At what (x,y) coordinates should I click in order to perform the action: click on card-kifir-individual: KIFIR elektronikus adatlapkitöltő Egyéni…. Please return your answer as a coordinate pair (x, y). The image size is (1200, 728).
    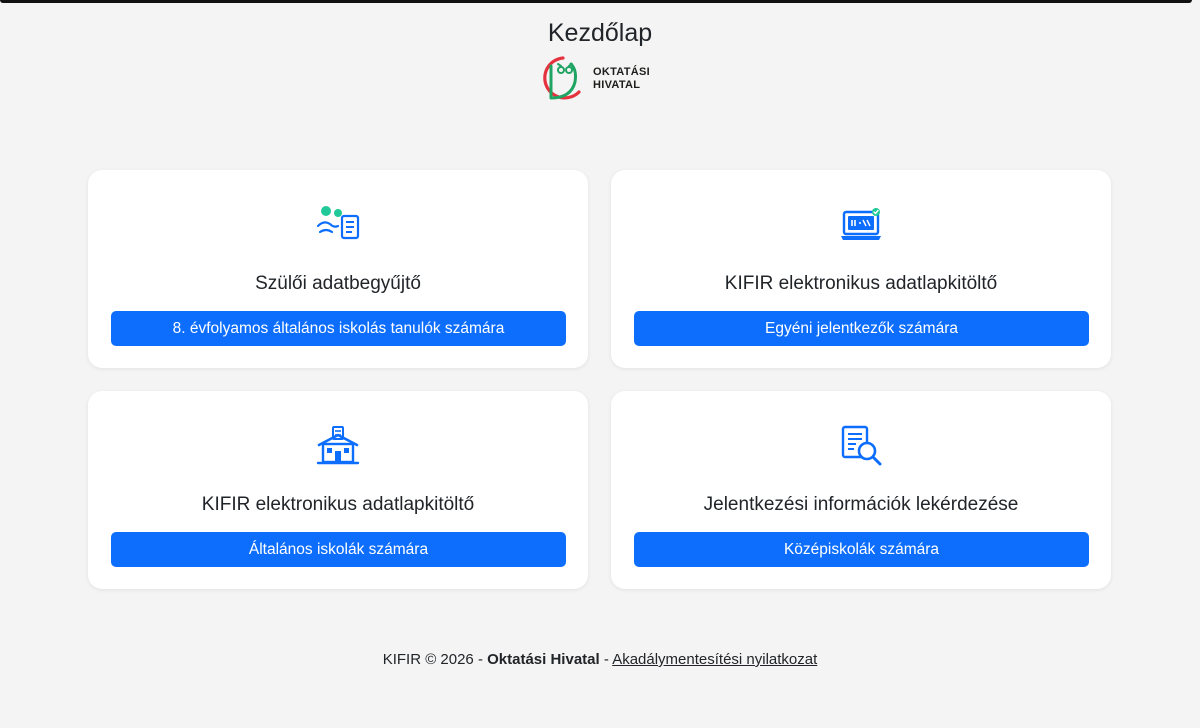
    Looking at the image, I should click on (861, 269).